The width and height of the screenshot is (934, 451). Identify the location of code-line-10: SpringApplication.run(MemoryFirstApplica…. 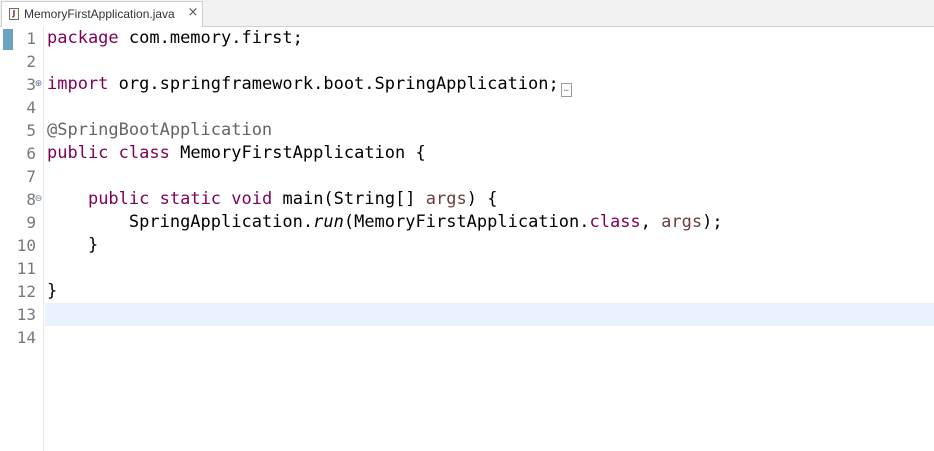
(425, 222).